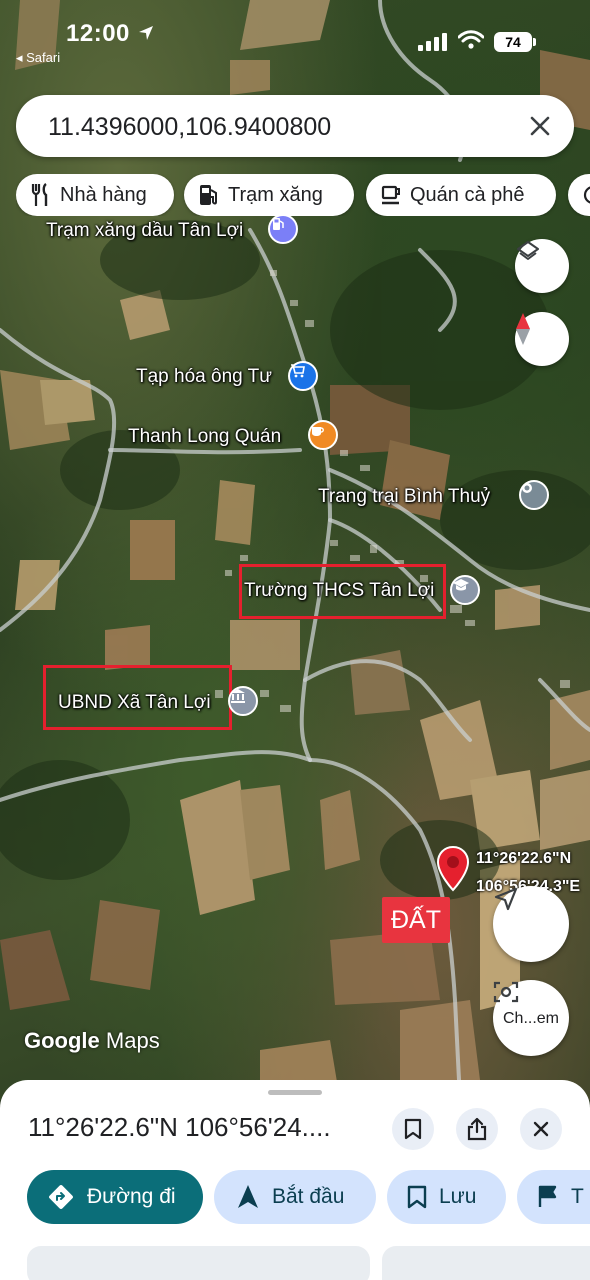 Image resolution: width=590 pixels, height=1280 pixels. Describe the element at coordinates (471, 39) in the screenshot. I see `wifi-icon` at that location.